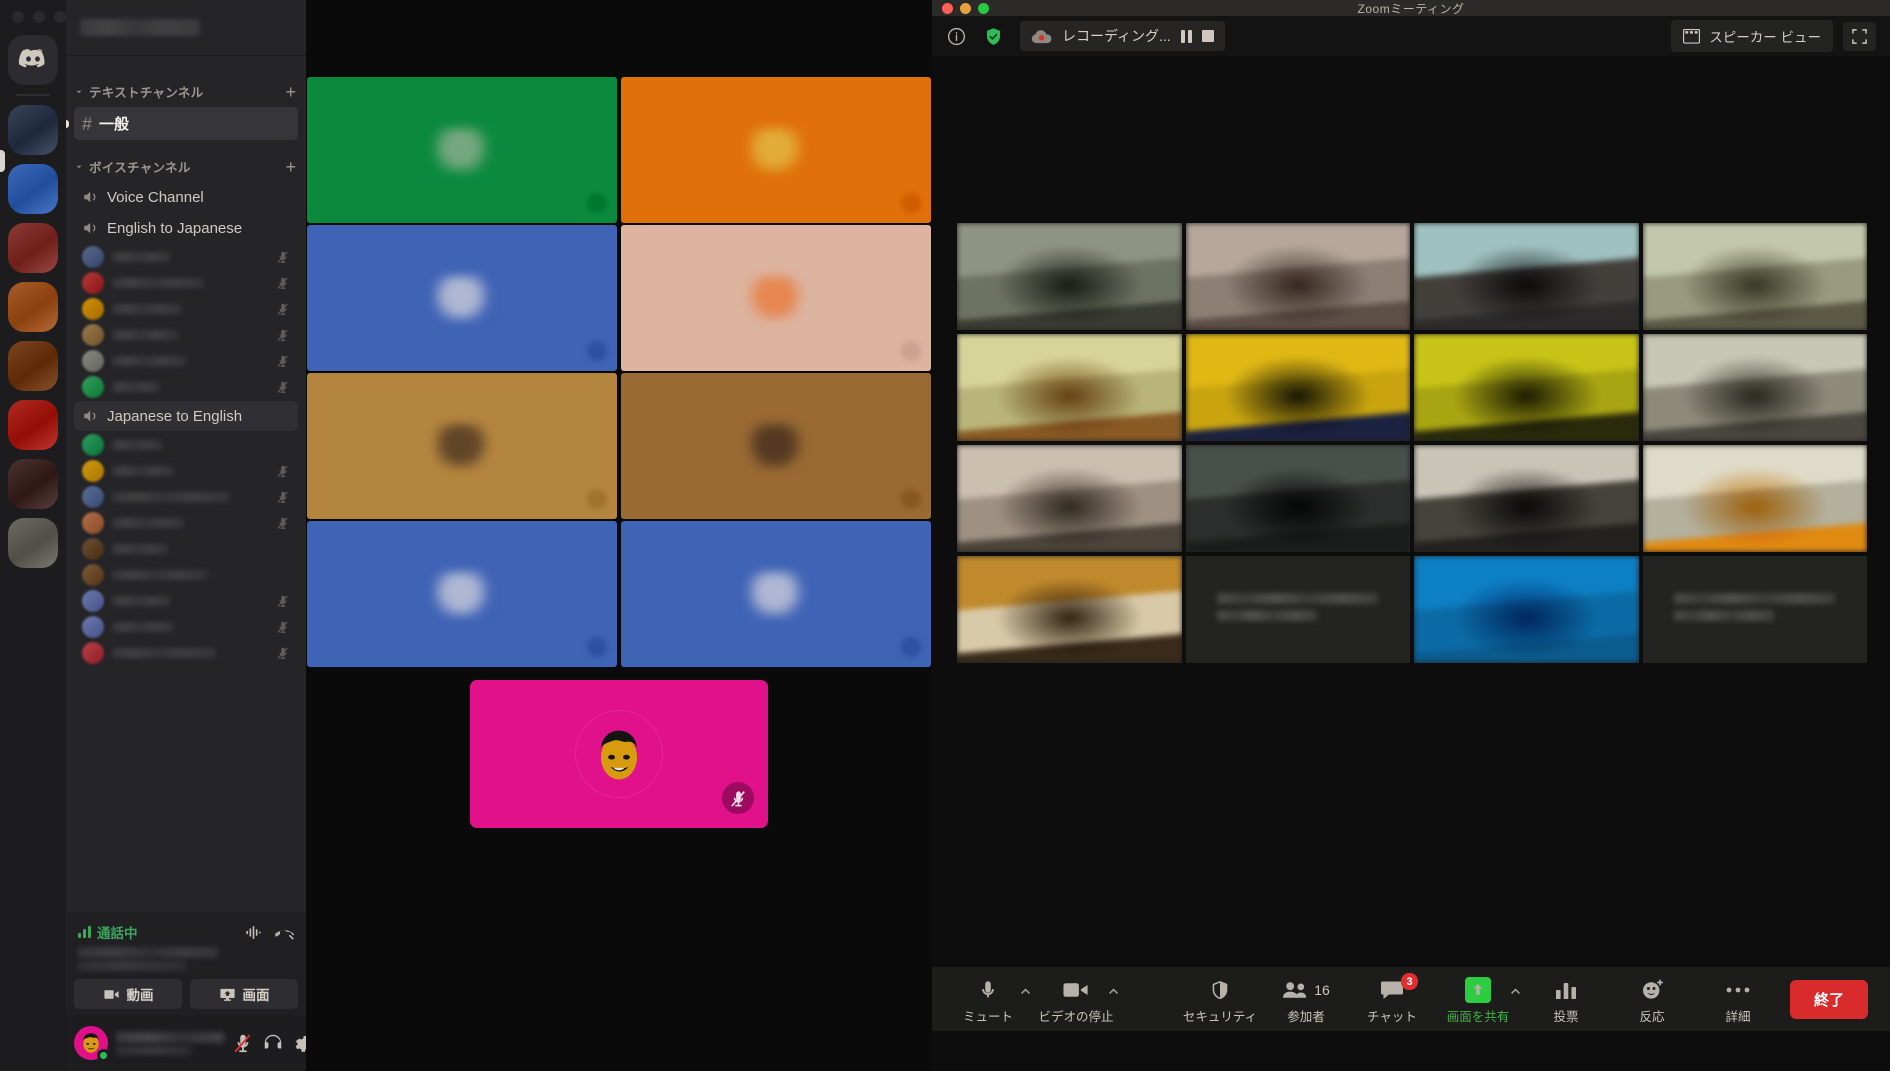 The image size is (1890, 1071). Describe the element at coordinates (186, 86) in the screenshot. I see `category-text-channels: テキストチャンネル +` at that location.